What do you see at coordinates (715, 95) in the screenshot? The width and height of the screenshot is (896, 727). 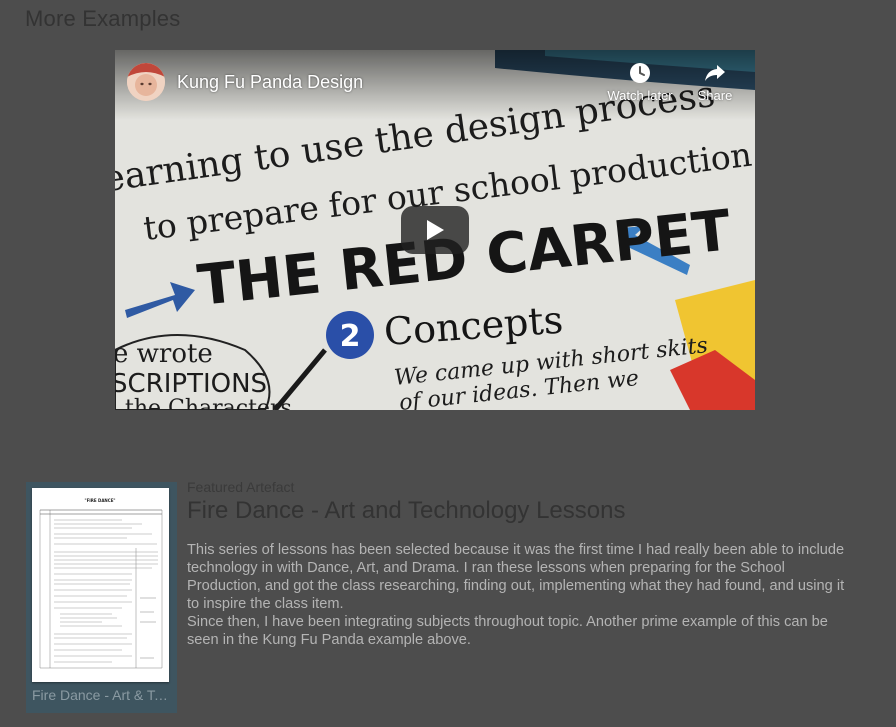 I see `share-label: Share` at bounding box center [715, 95].